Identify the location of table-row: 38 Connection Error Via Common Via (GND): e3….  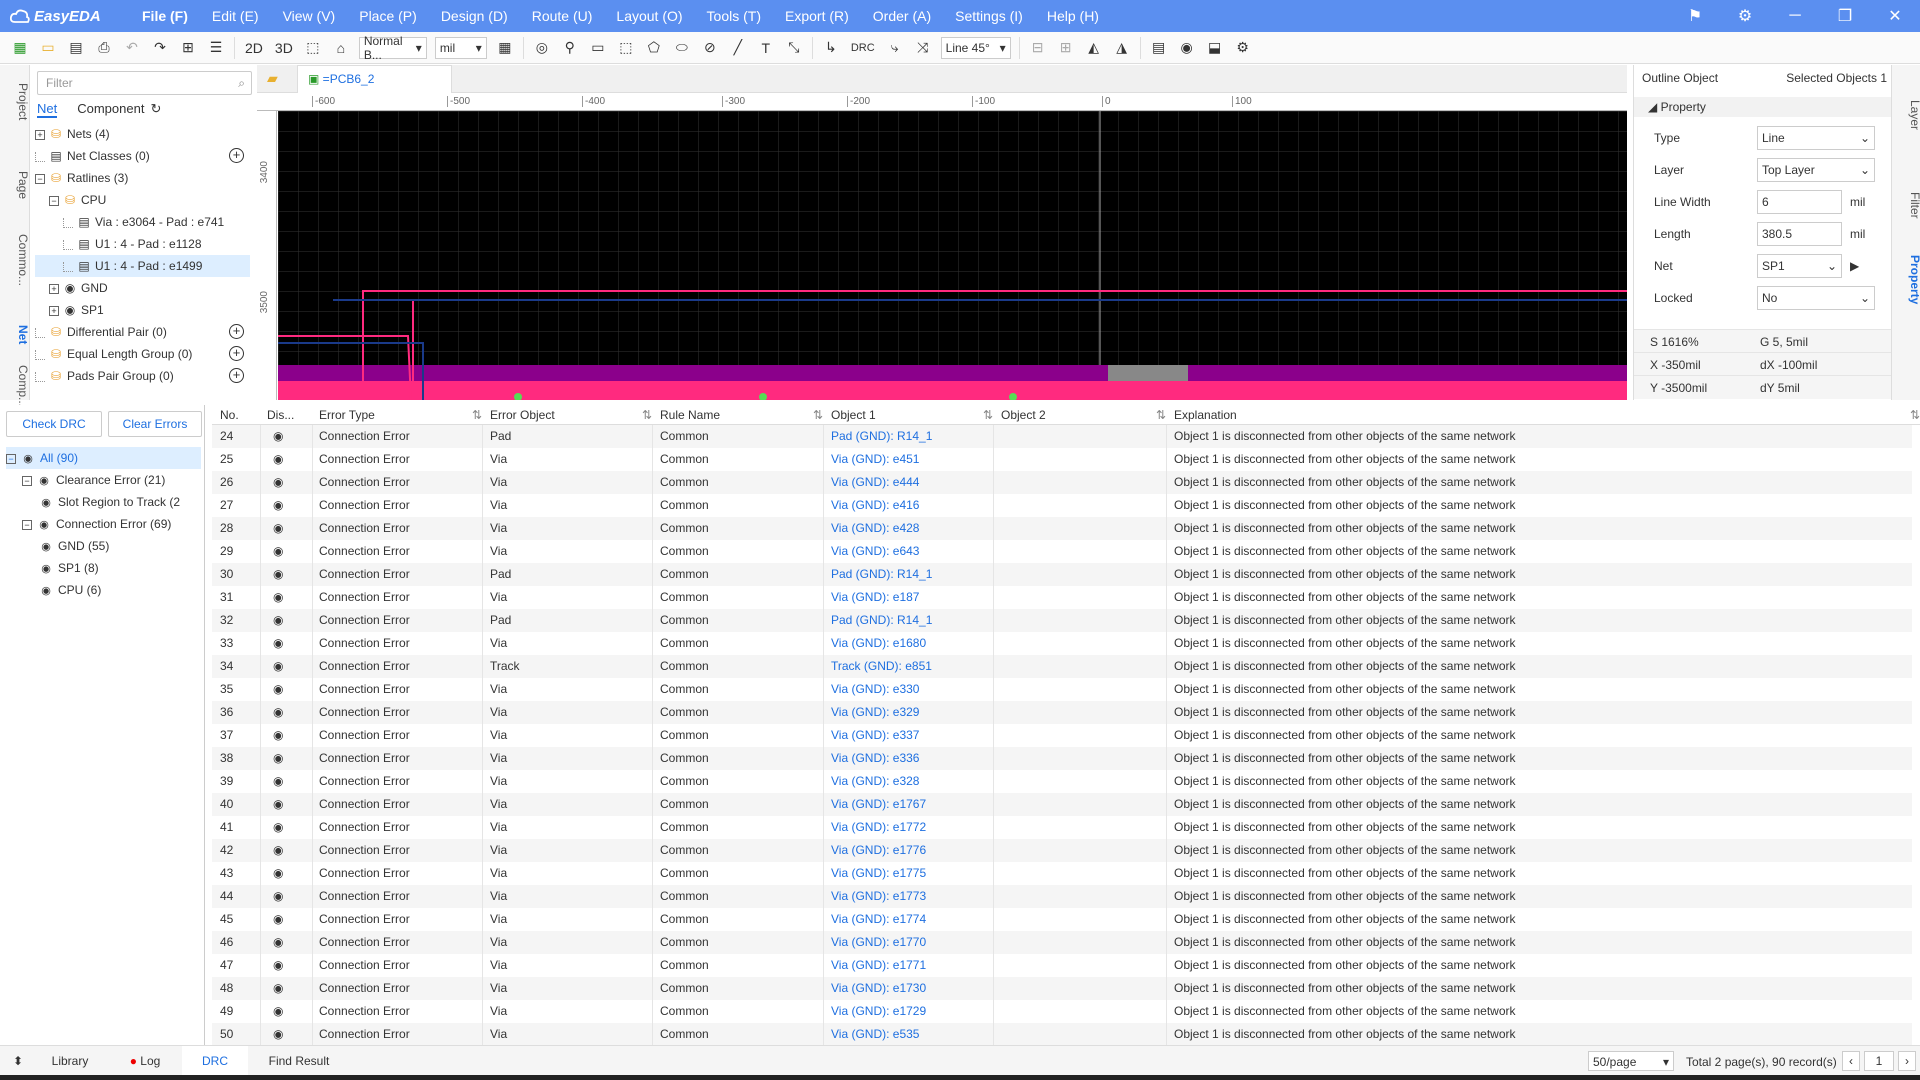
(1062, 758).